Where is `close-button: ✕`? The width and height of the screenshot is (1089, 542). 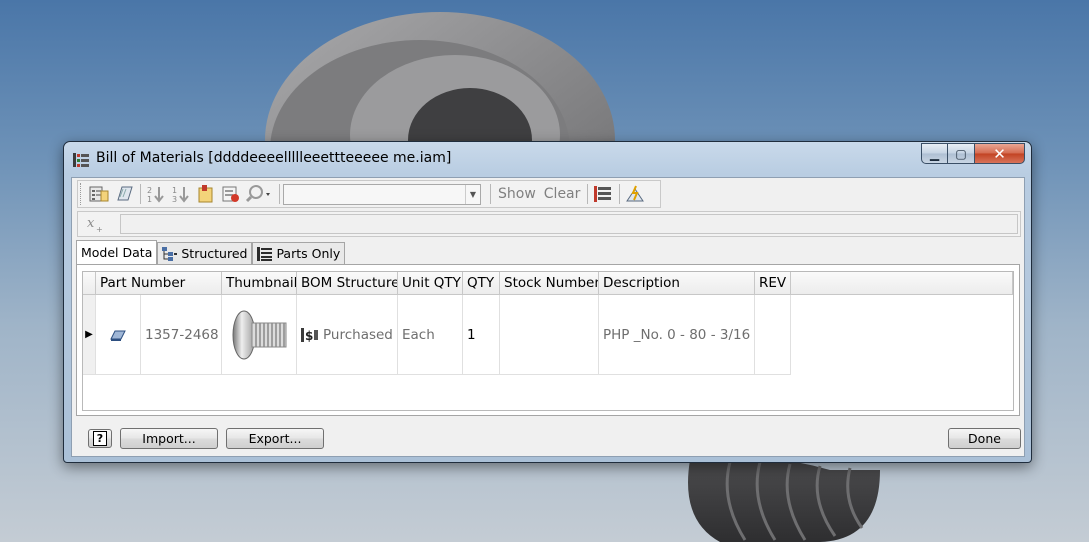
close-button: ✕ is located at coordinates (1000, 153).